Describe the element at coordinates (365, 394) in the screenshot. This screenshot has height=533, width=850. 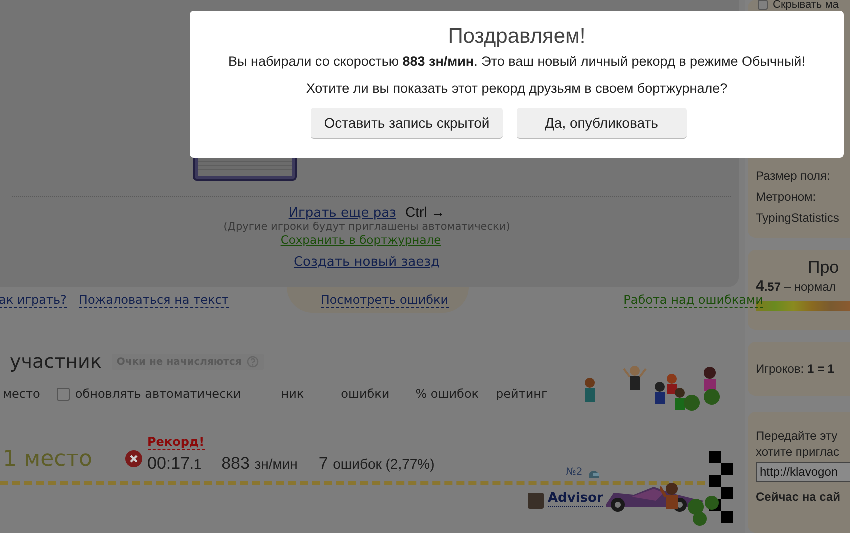
I see `column-header: ошибки` at that location.